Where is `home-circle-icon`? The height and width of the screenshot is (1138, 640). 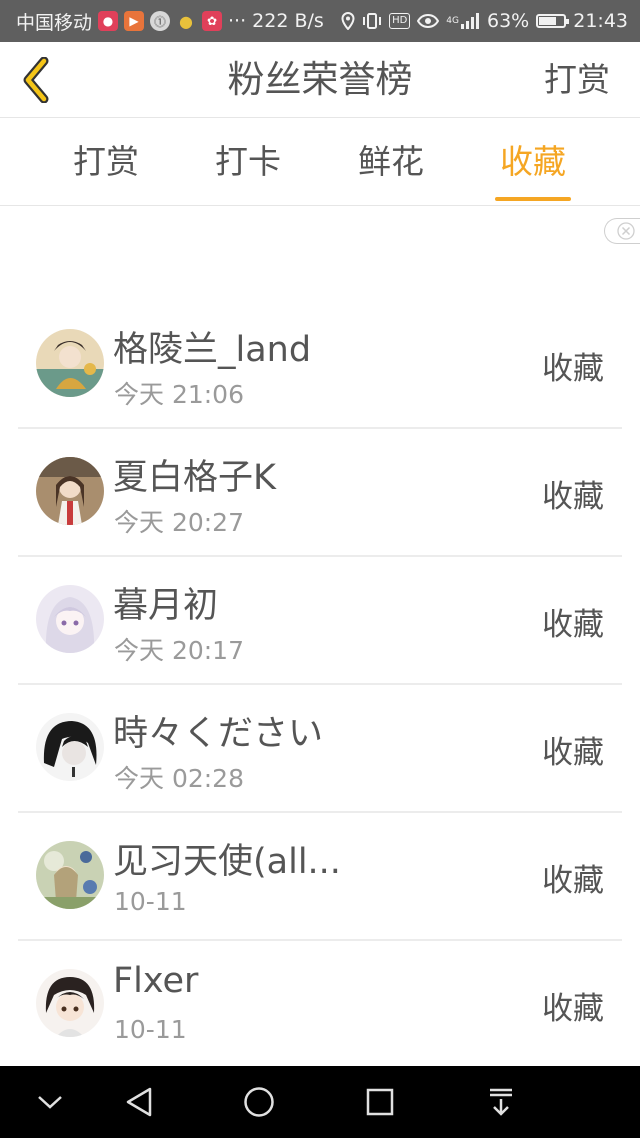 home-circle-icon is located at coordinates (259, 1102).